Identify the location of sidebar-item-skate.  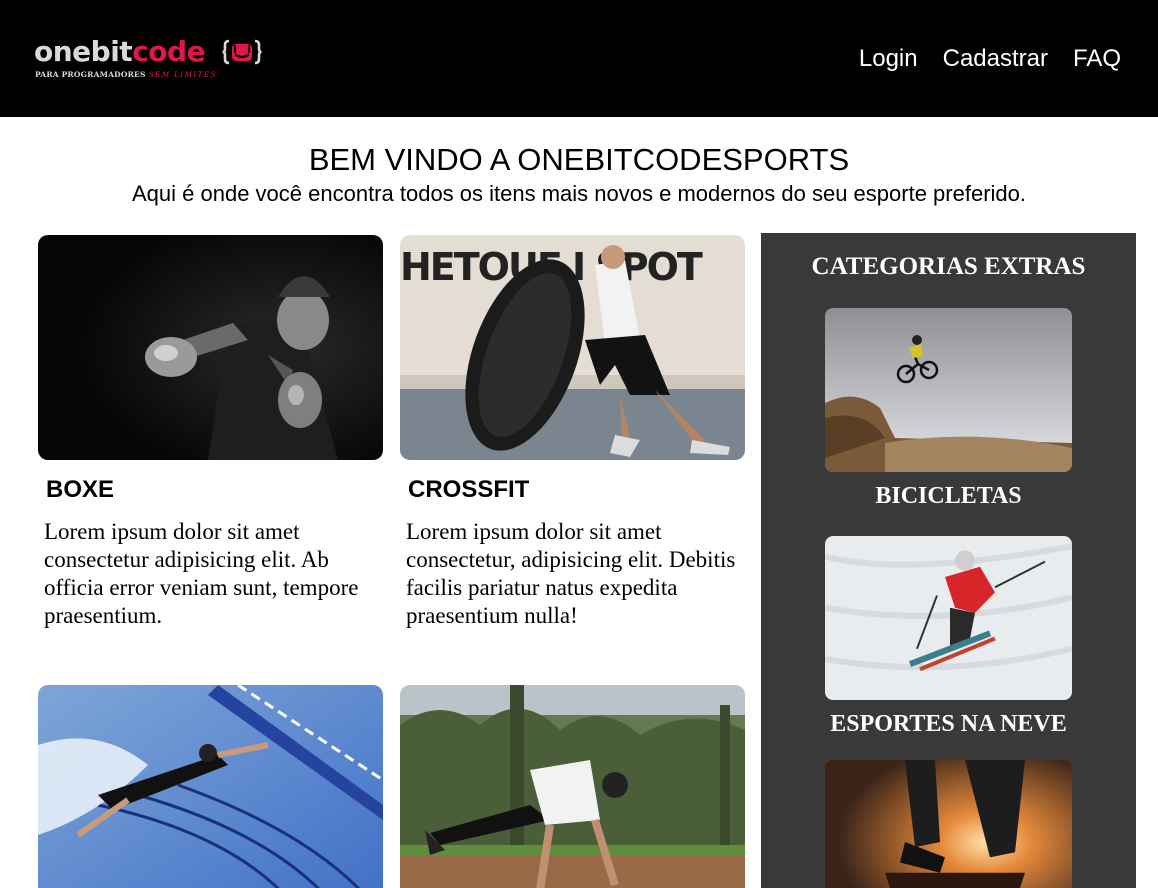
(948, 824).